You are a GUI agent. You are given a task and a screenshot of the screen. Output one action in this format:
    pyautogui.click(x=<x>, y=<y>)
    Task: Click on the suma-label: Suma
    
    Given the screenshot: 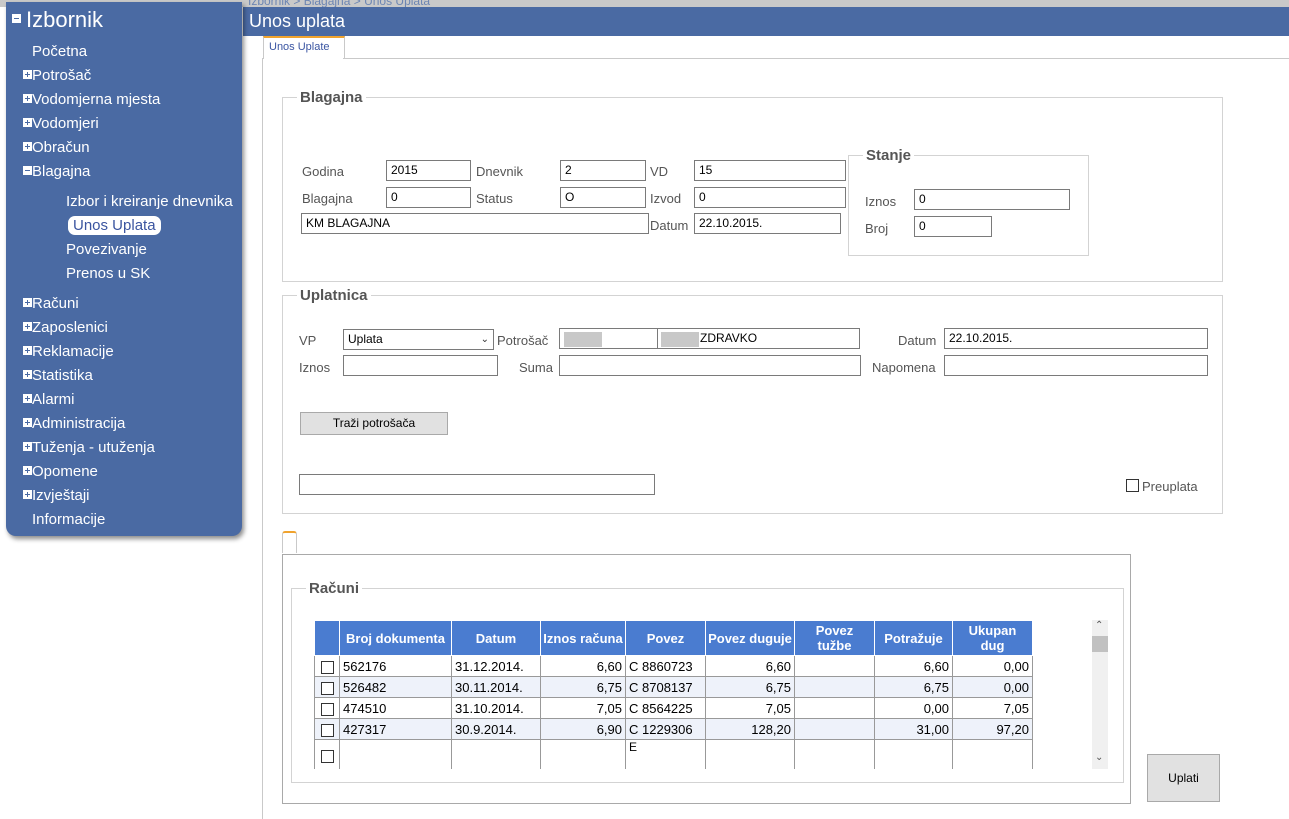 What is the action you would take?
    pyautogui.click(x=536, y=367)
    